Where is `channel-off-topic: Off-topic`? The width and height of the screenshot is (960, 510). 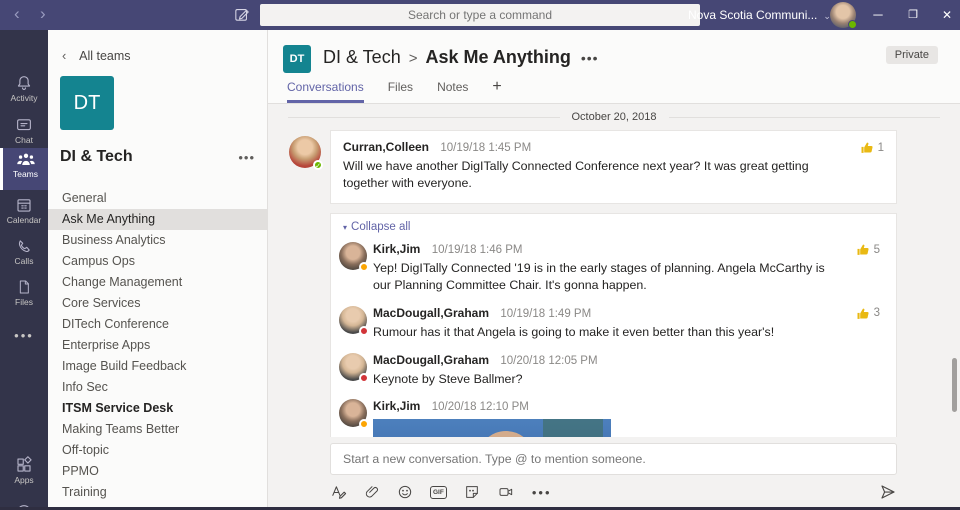 channel-off-topic: Off-topic is located at coordinates (157, 450).